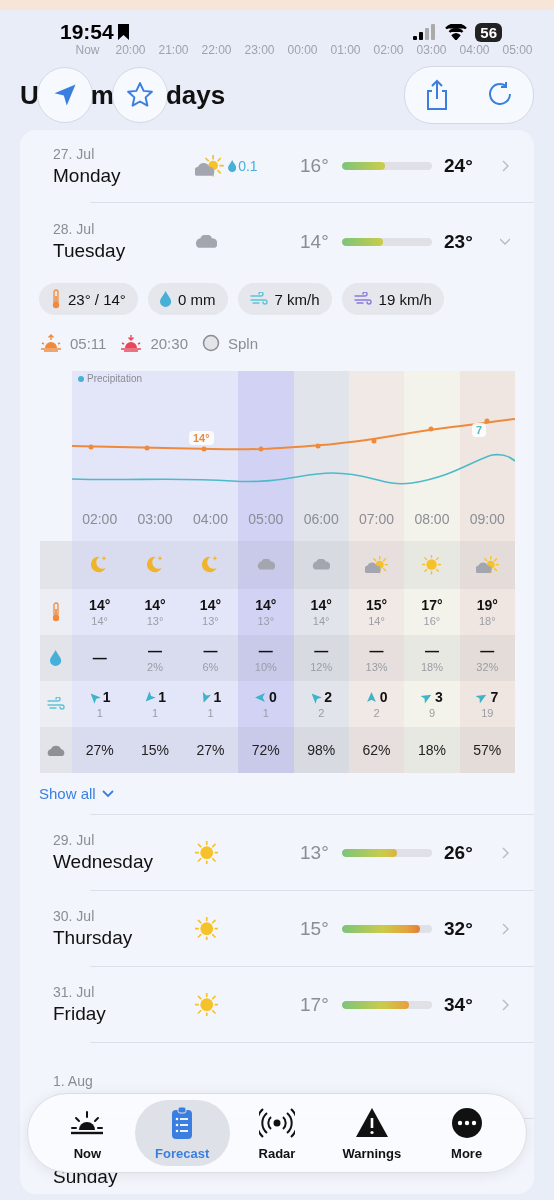 The width and height of the screenshot is (554, 1200). What do you see at coordinates (266, 519) in the screenshot?
I see `hour-label: 05:00` at bounding box center [266, 519].